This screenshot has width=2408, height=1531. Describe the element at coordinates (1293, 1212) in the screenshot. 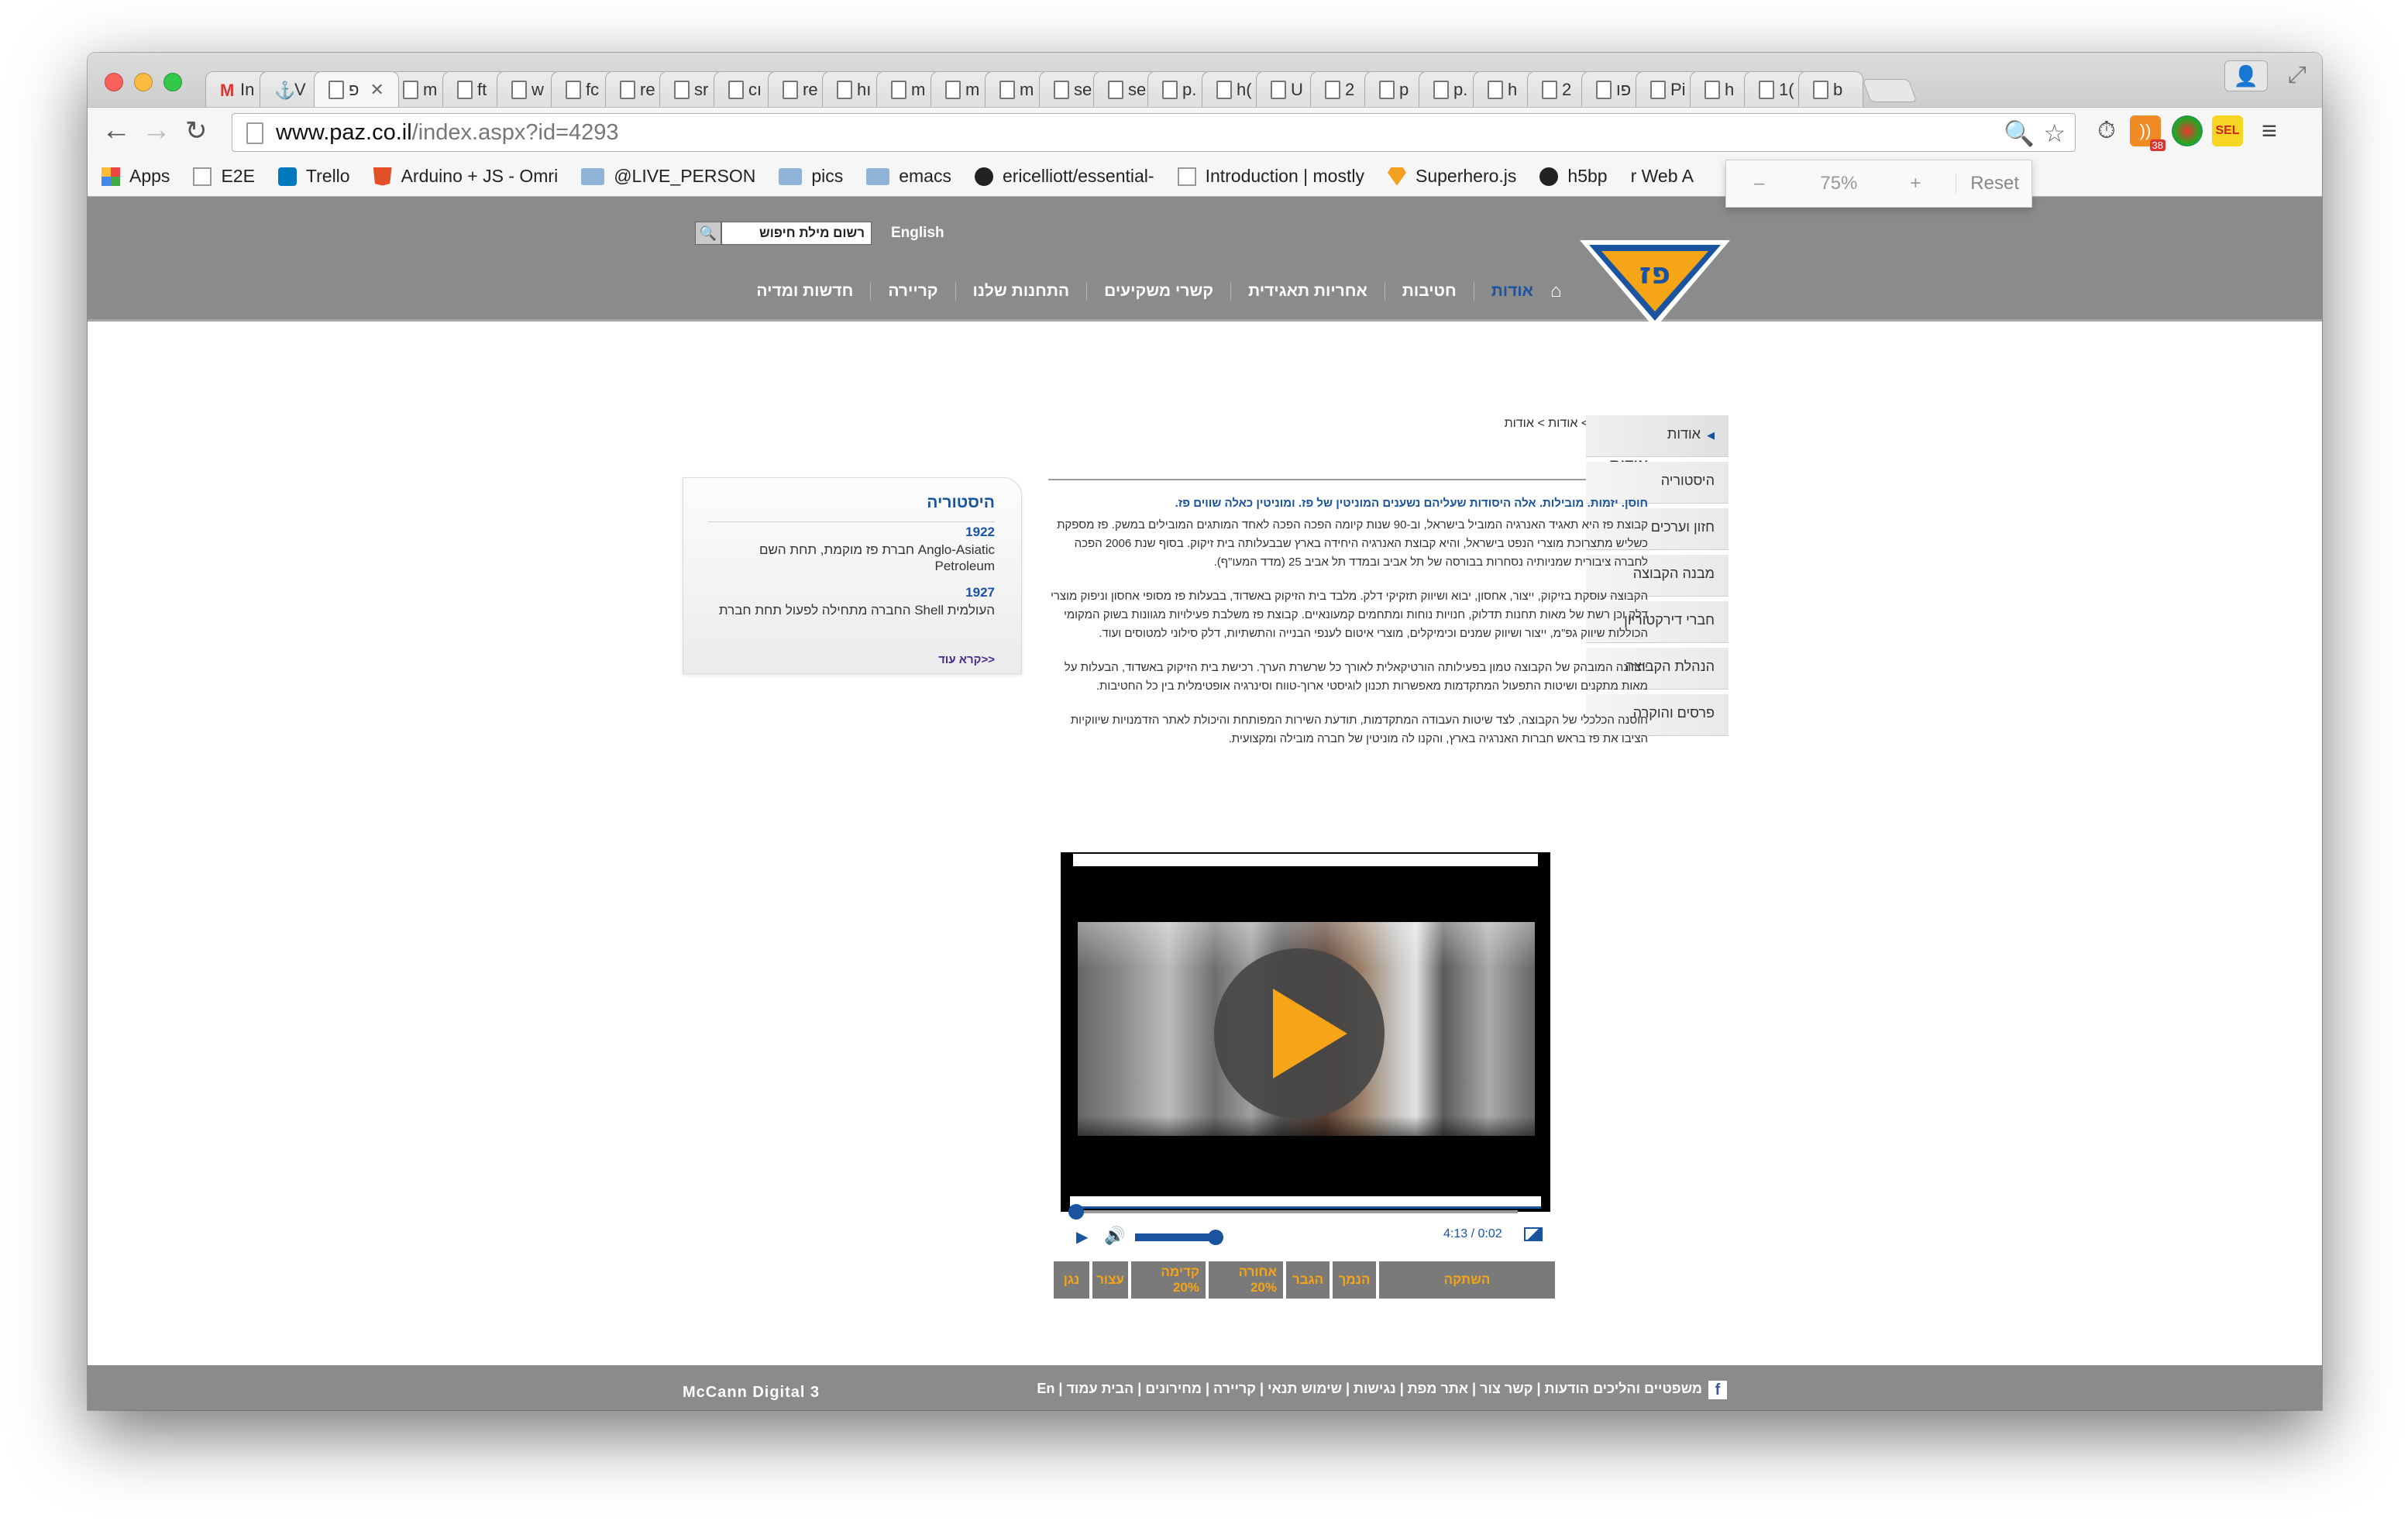

I see `seek-bar` at that location.